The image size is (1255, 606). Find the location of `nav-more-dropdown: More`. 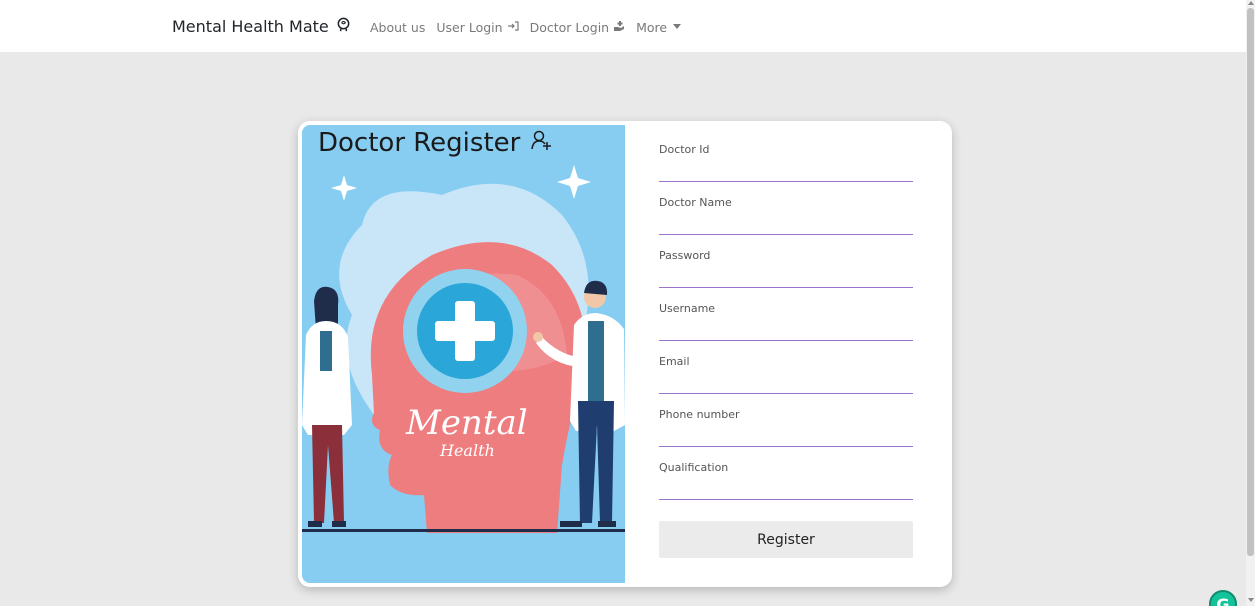

nav-more-dropdown: More is located at coordinates (659, 27).